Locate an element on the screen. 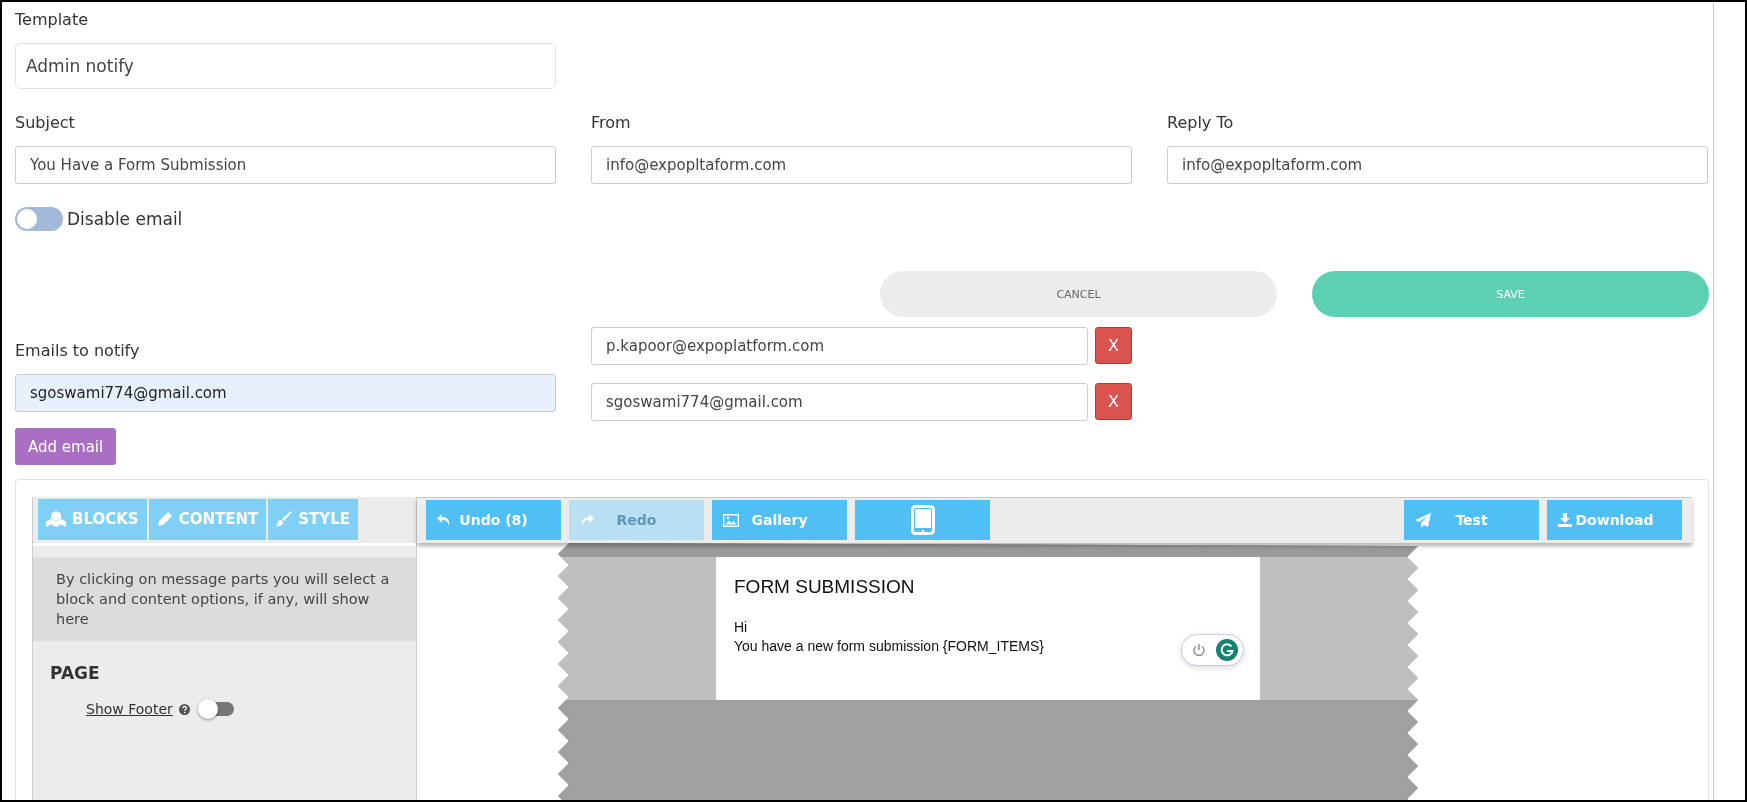 The height and width of the screenshot is (802, 1747). field-label: Emails to notify is located at coordinates (77, 350).